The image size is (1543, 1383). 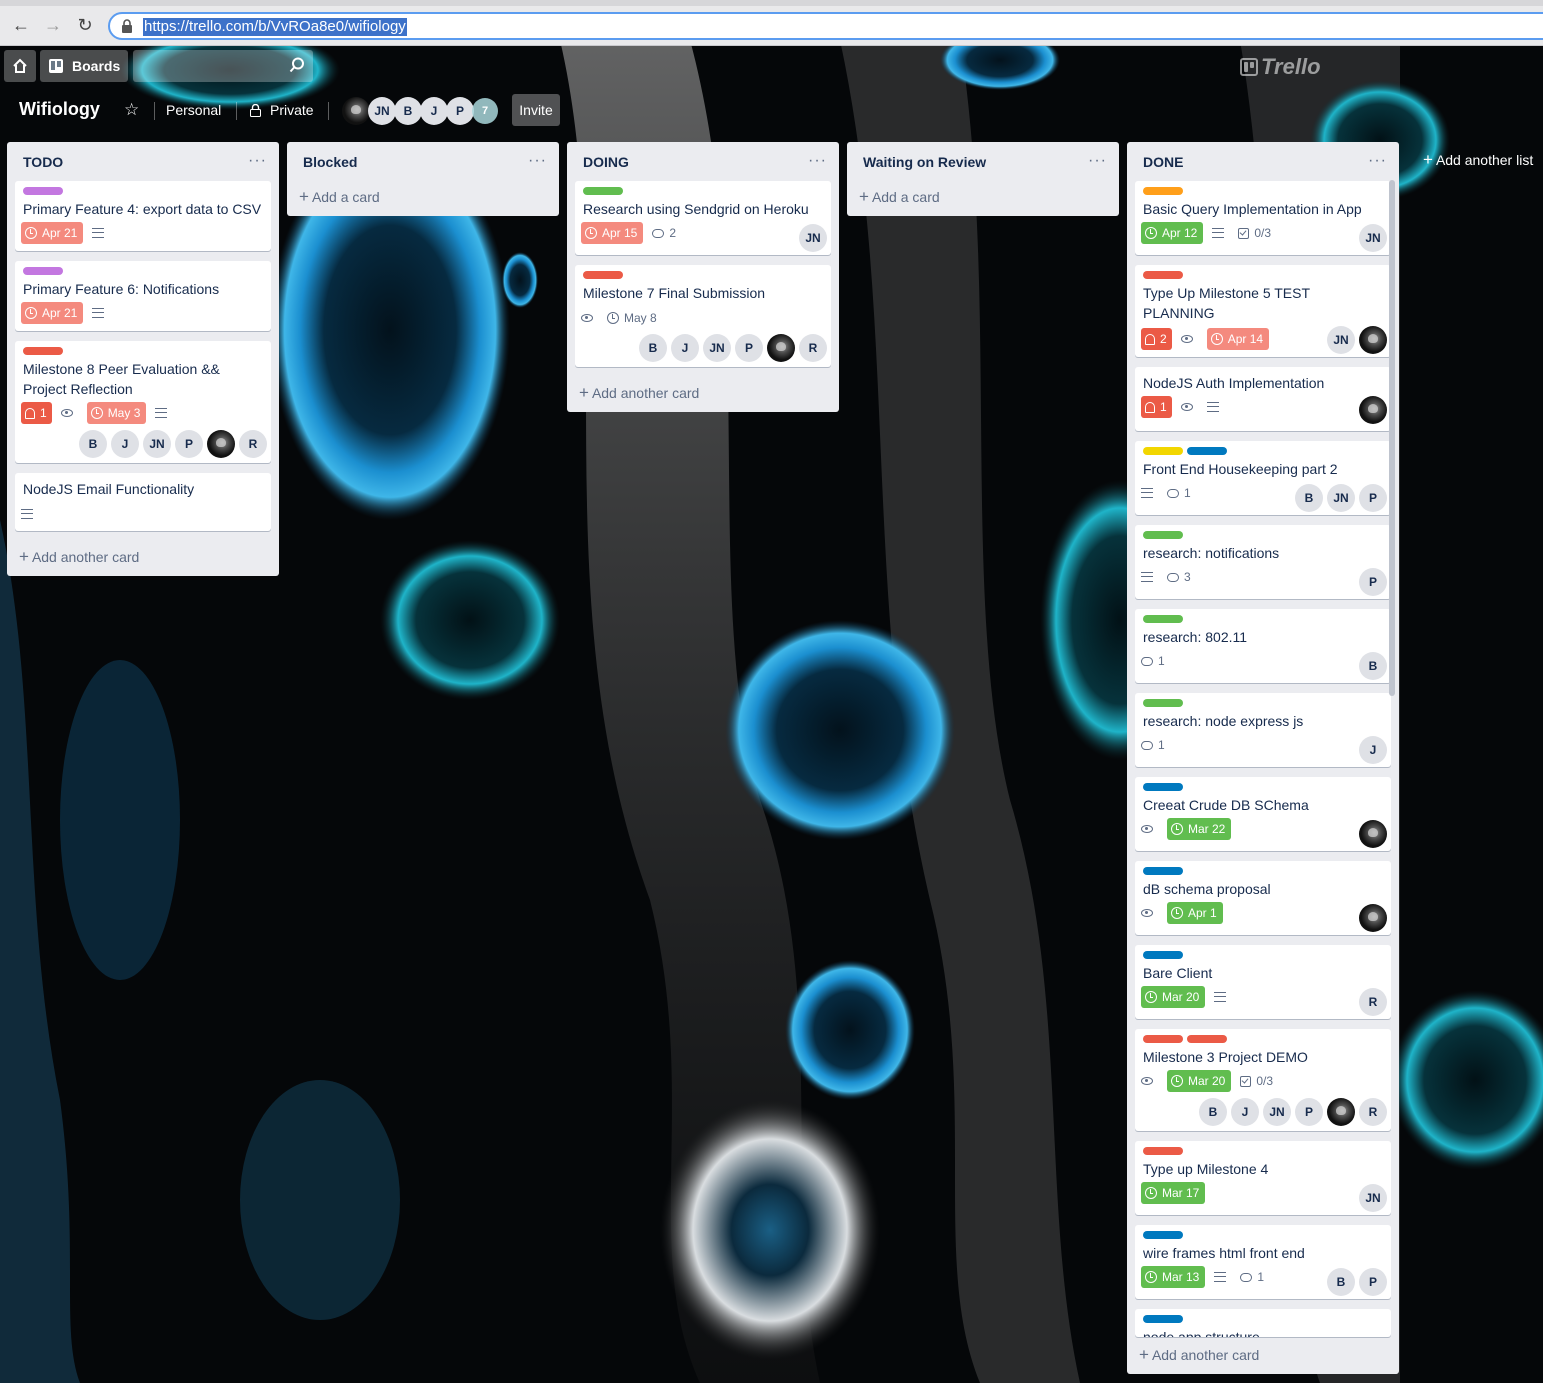 I want to click on list-header: TODO ···, so click(x=143, y=161).